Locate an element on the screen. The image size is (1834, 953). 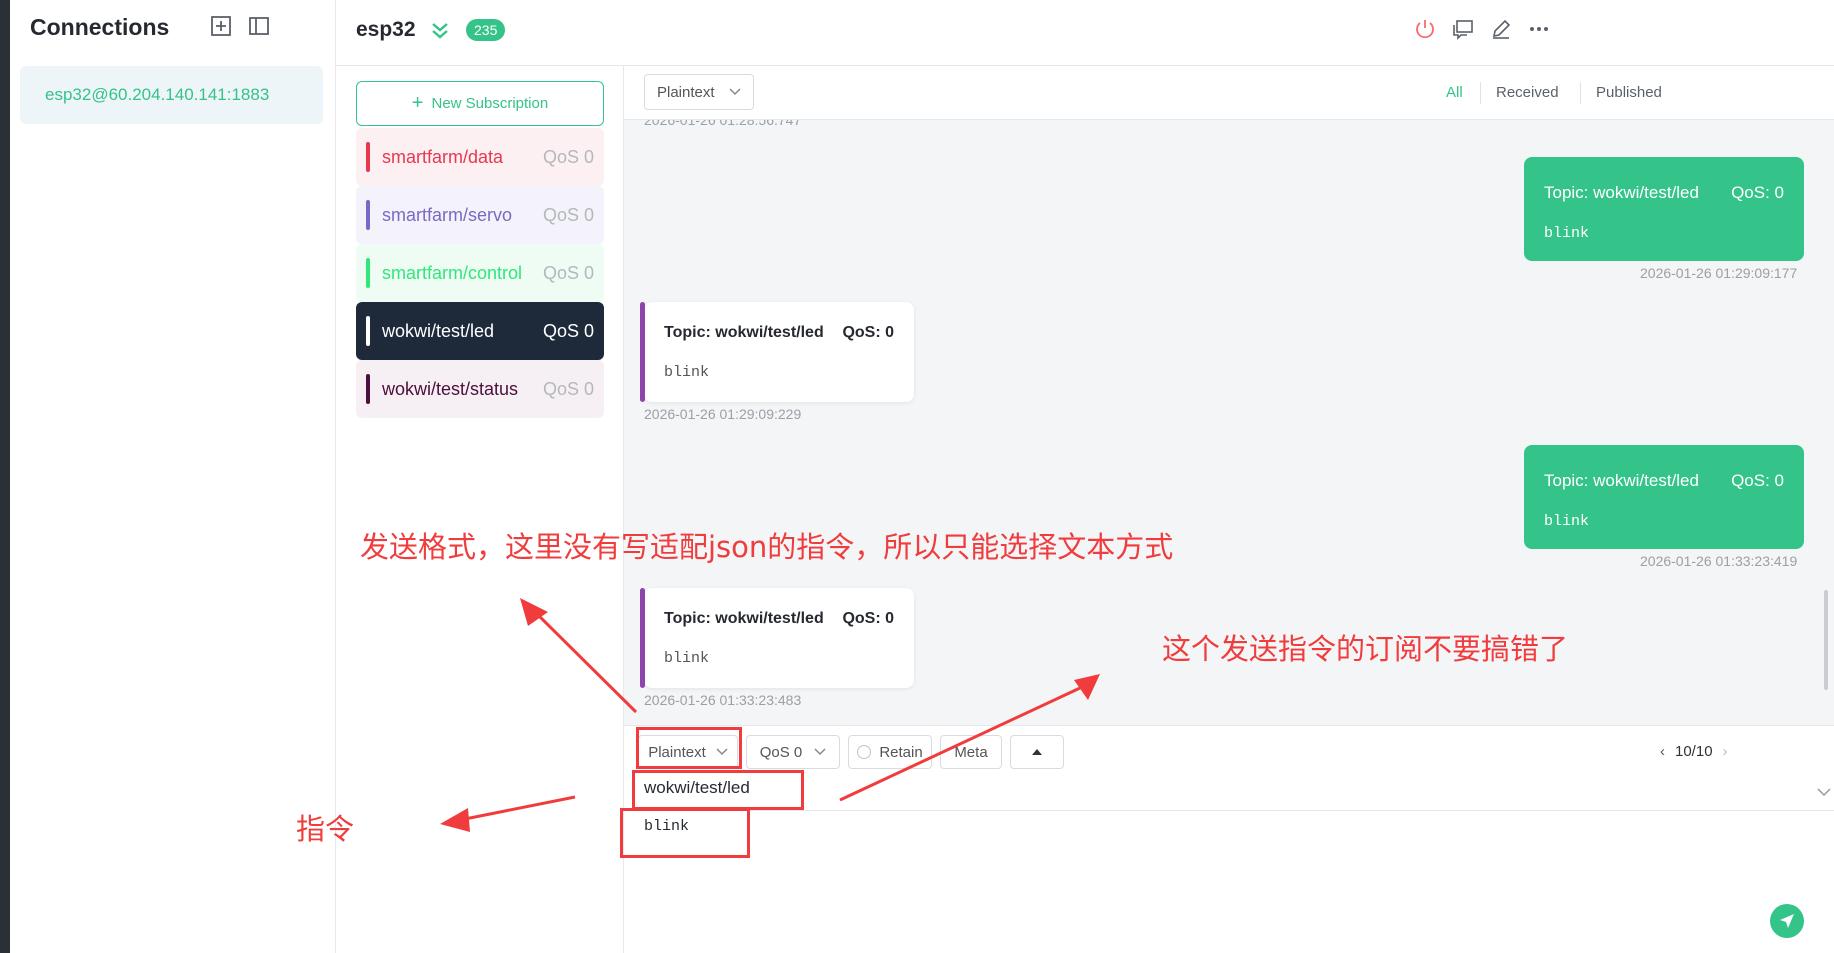
annotation-arrows is located at coordinates (770, 715).